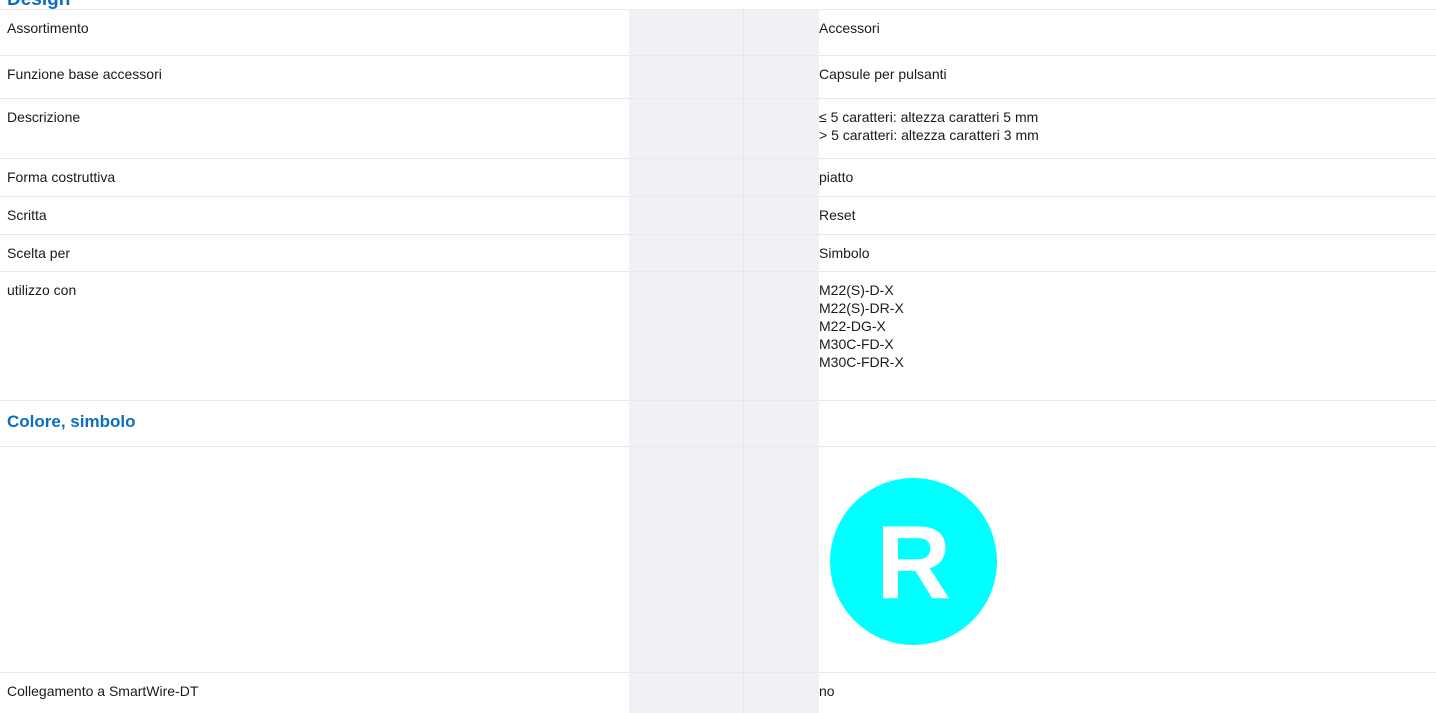 Image resolution: width=1436 pixels, height=713 pixels. What do you see at coordinates (844, 253) in the screenshot?
I see `row-value-line: Simbolo` at bounding box center [844, 253].